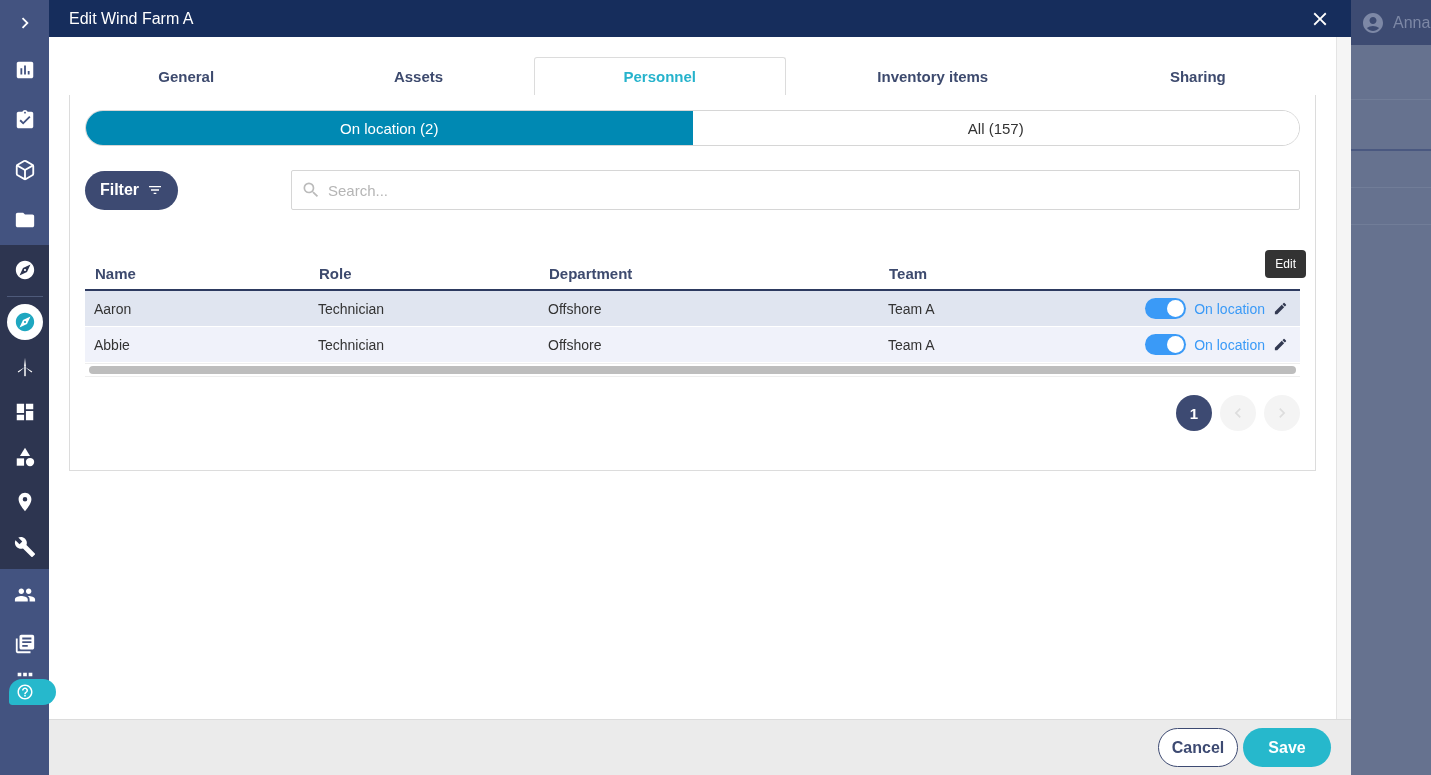 The image size is (1431, 775). I want to click on help-button, so click(32, 692).